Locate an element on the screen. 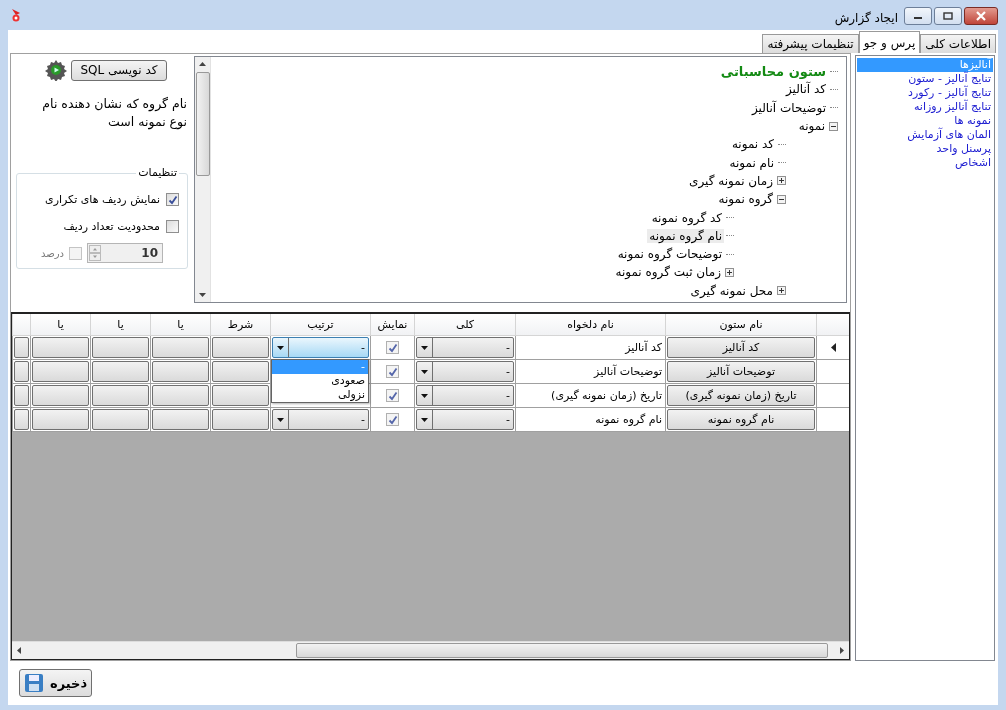  maximize-button is located at coordinates (948, 16).